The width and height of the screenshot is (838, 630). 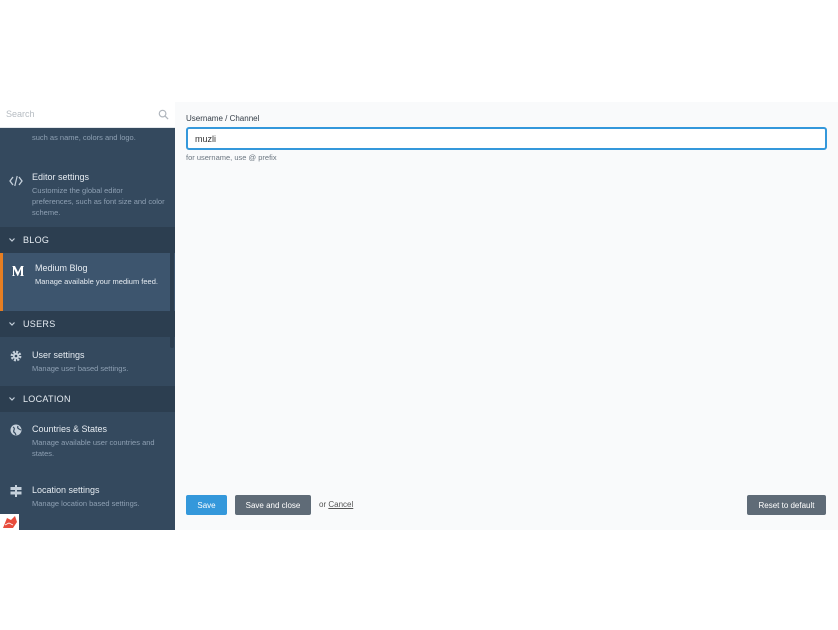 I want to click on avatar, so click(x=9, y=522).